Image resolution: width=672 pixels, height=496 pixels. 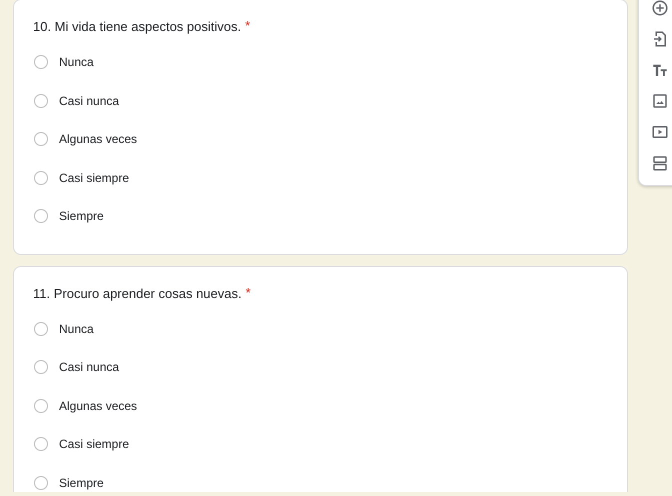 What do you see at coordinates (660, 8) in the screenshot?
I see `add-icon` at bounding box center [660, 8].